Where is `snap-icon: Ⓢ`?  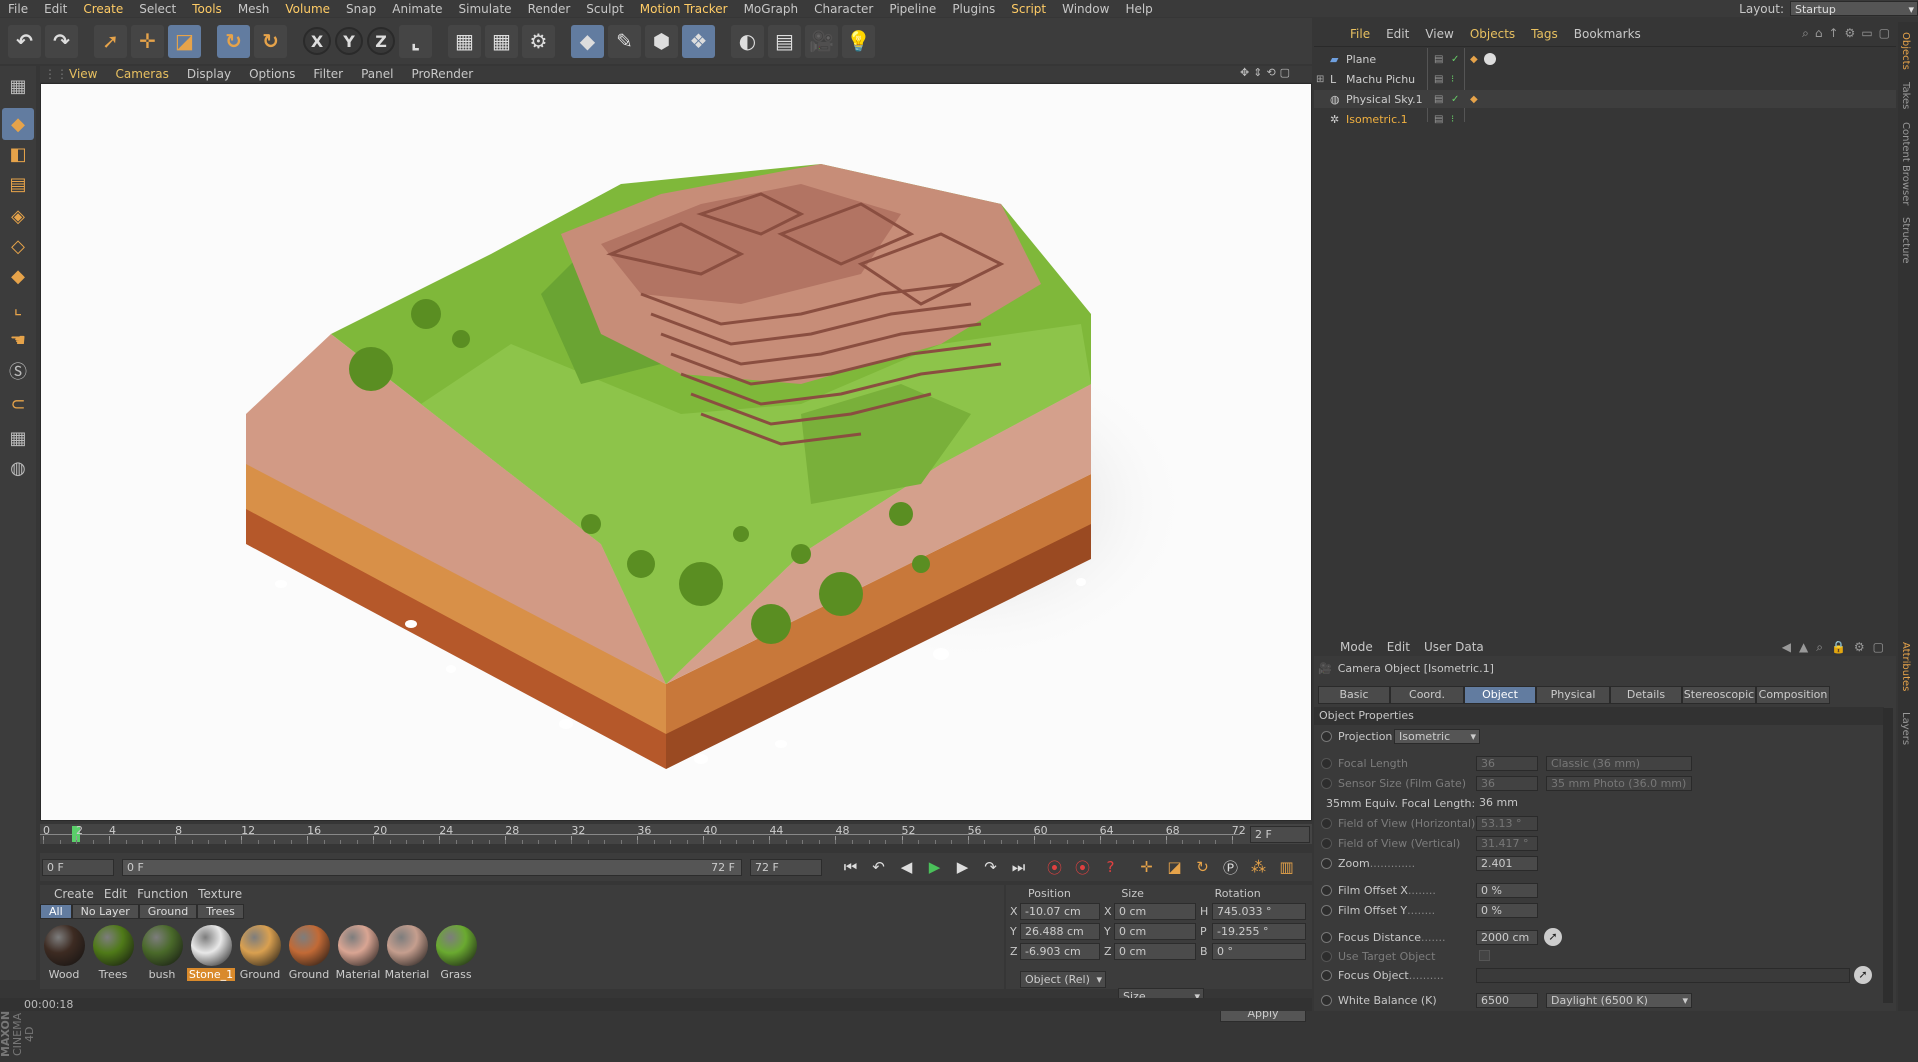
snap-icon: Ⓢ is located at coordinates (18, 371).